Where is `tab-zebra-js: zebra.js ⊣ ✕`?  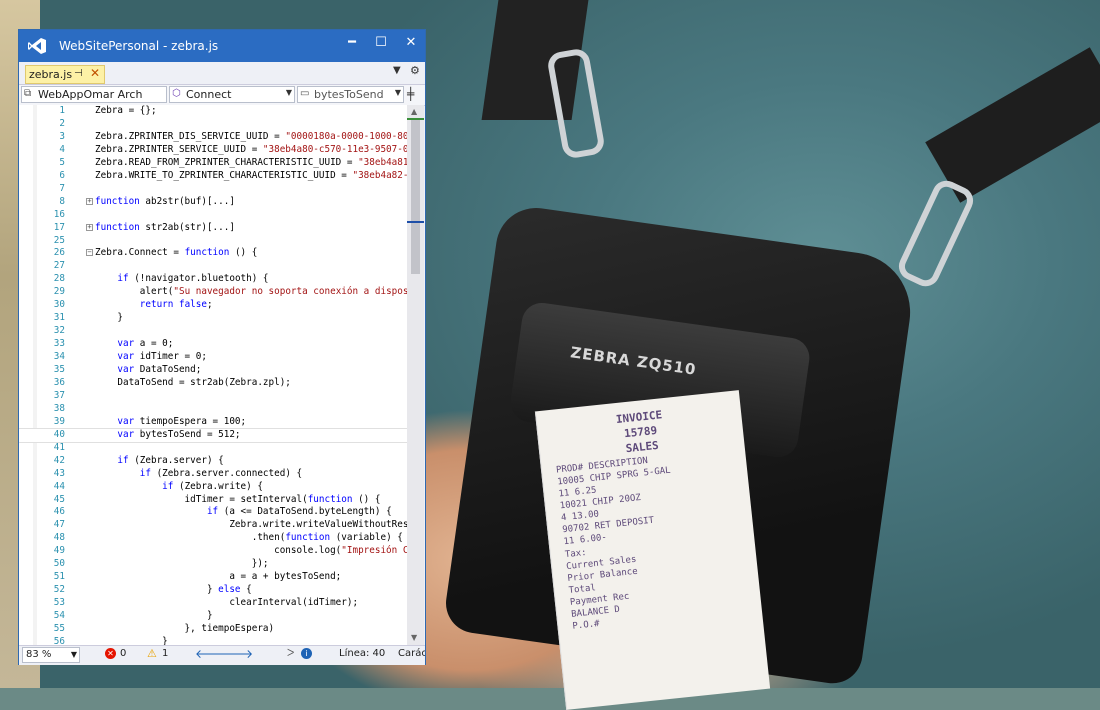
tab-zebra-js: zebra.js ⊣ ✕ is located at coordinates (65, 74).